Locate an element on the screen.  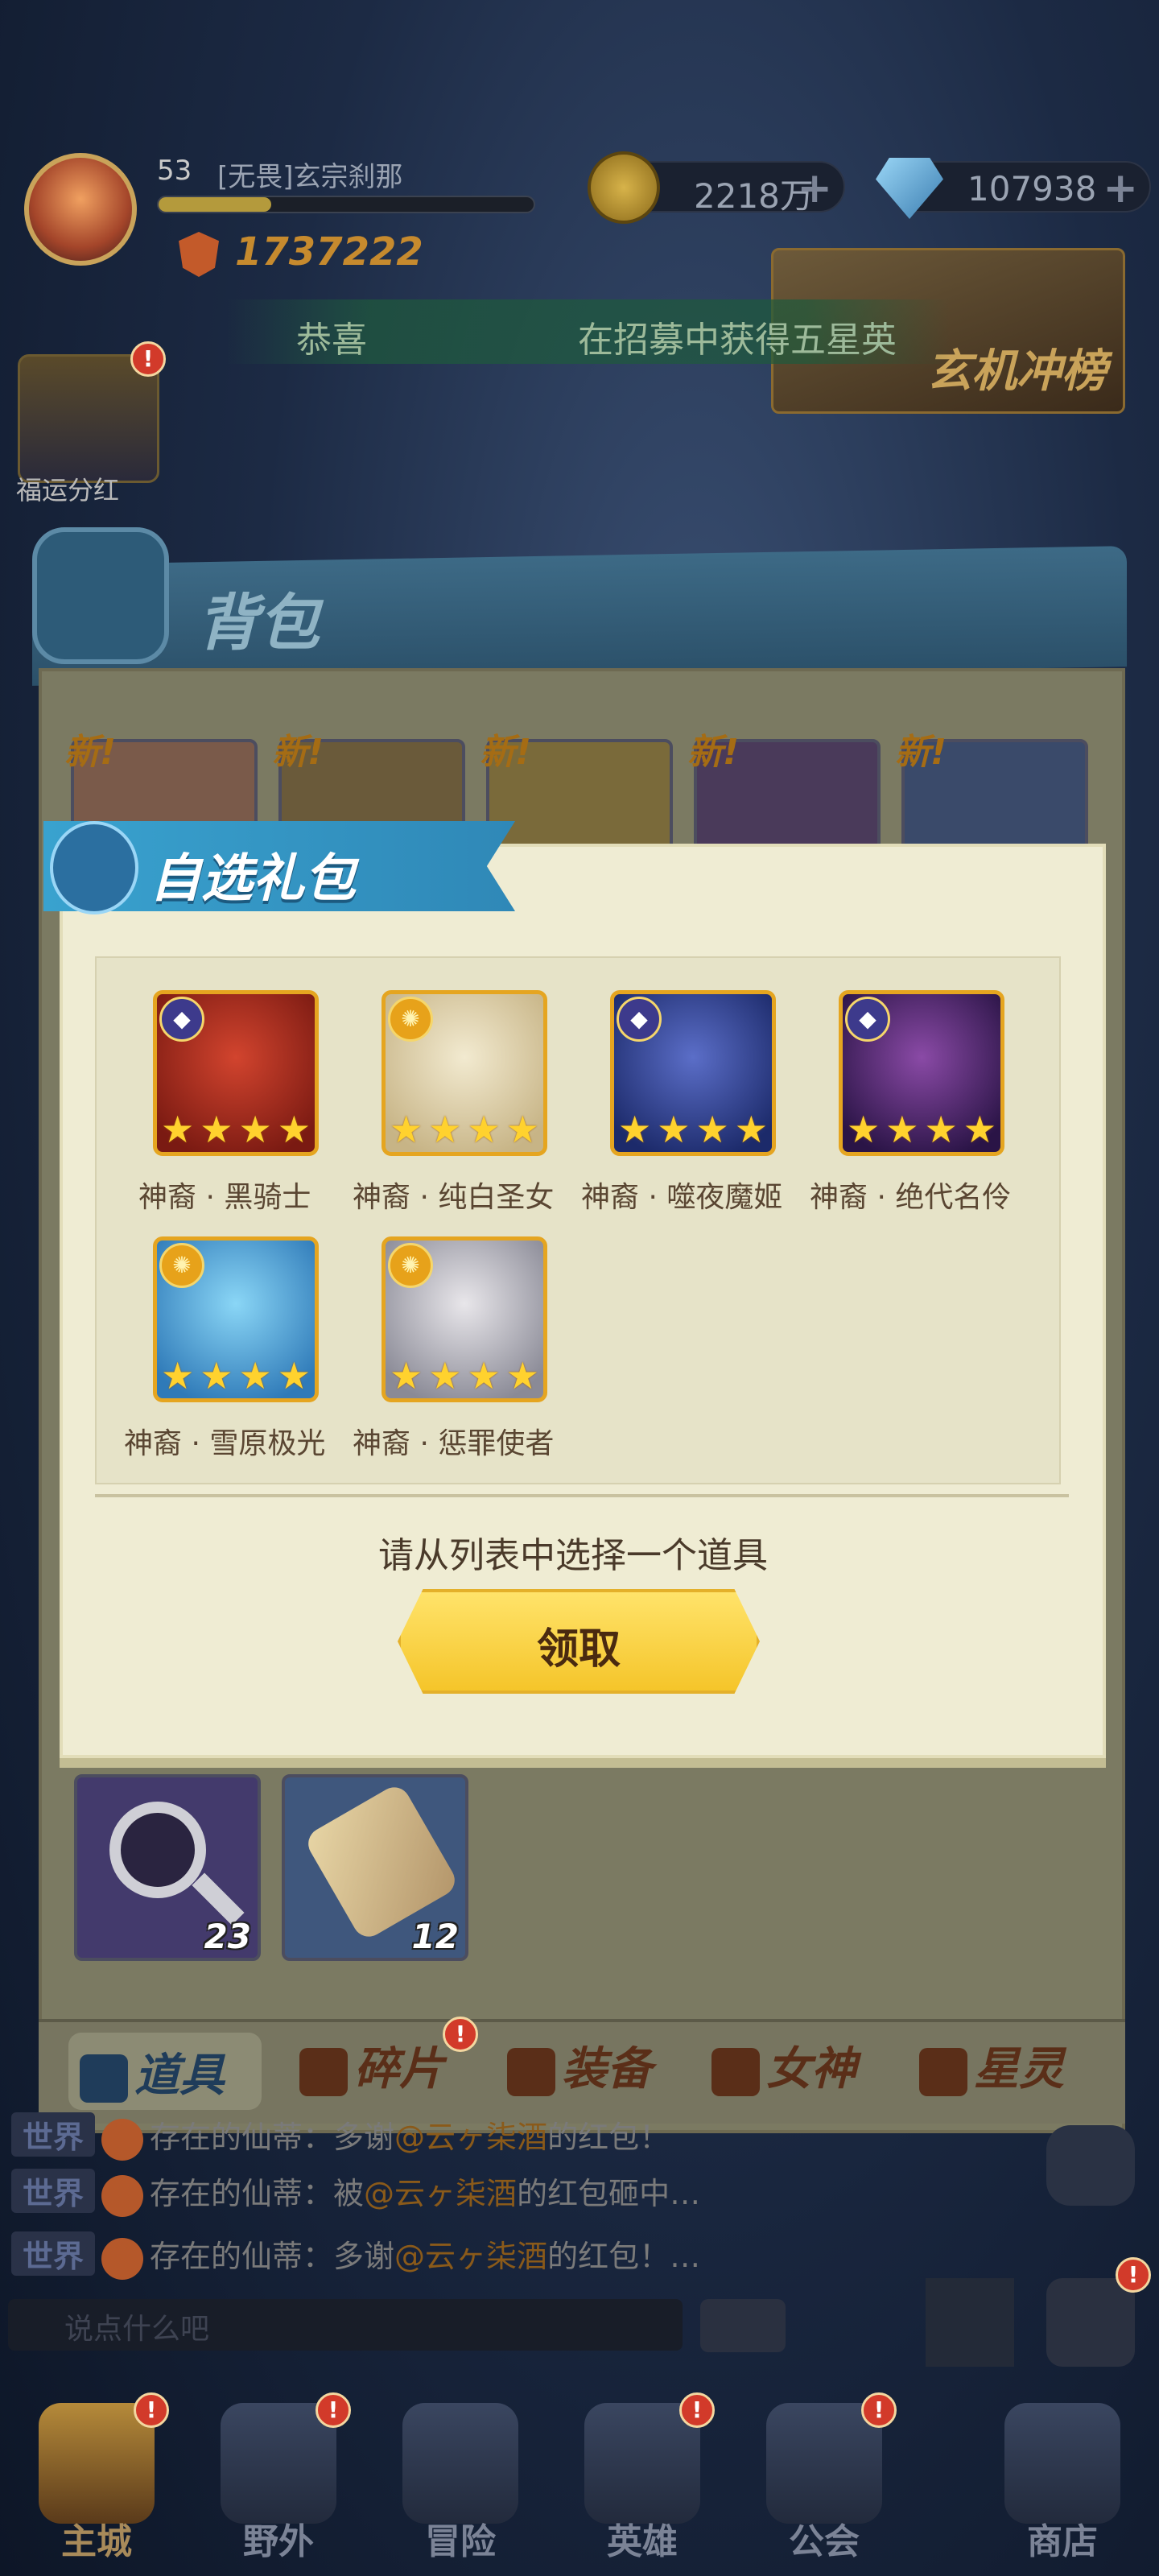
bag-item-scroll: 12 is located at coordinates (375, 1867).